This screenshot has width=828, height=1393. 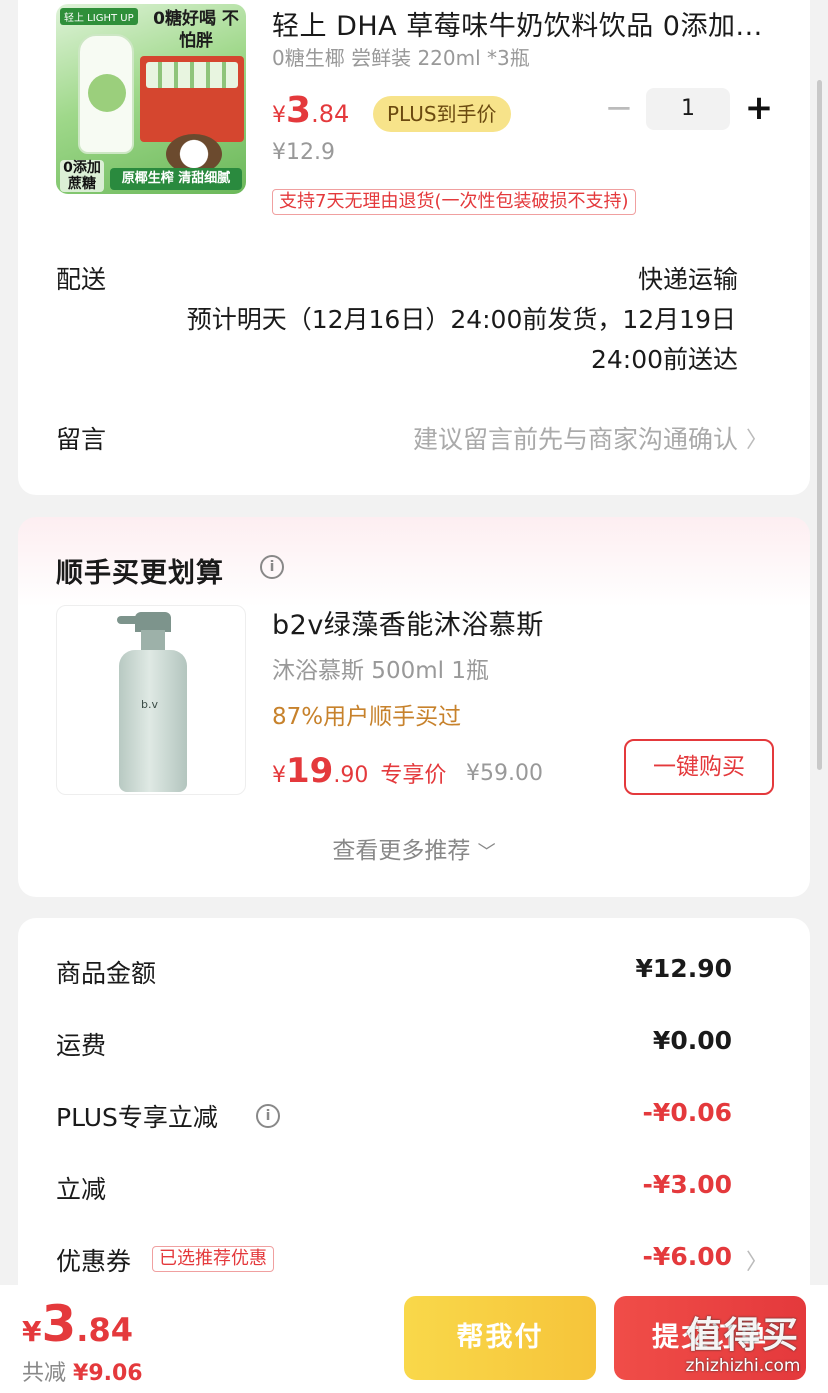 What do you see at coordinates (94, 1261) in the screenshot?
I see `summary-label: 优惠券` at bounding box center [94, 1261].